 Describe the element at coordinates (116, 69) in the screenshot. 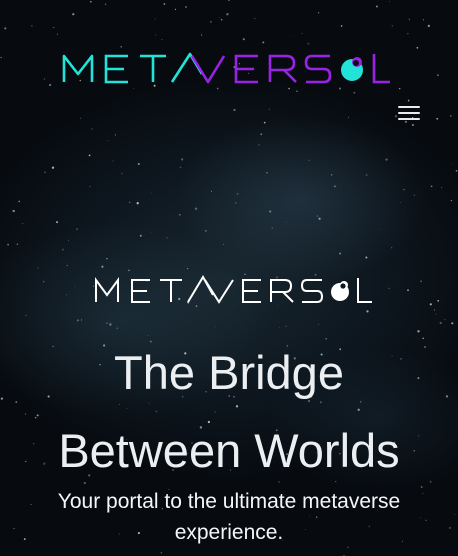

I see `logo-letter-e` at that location.